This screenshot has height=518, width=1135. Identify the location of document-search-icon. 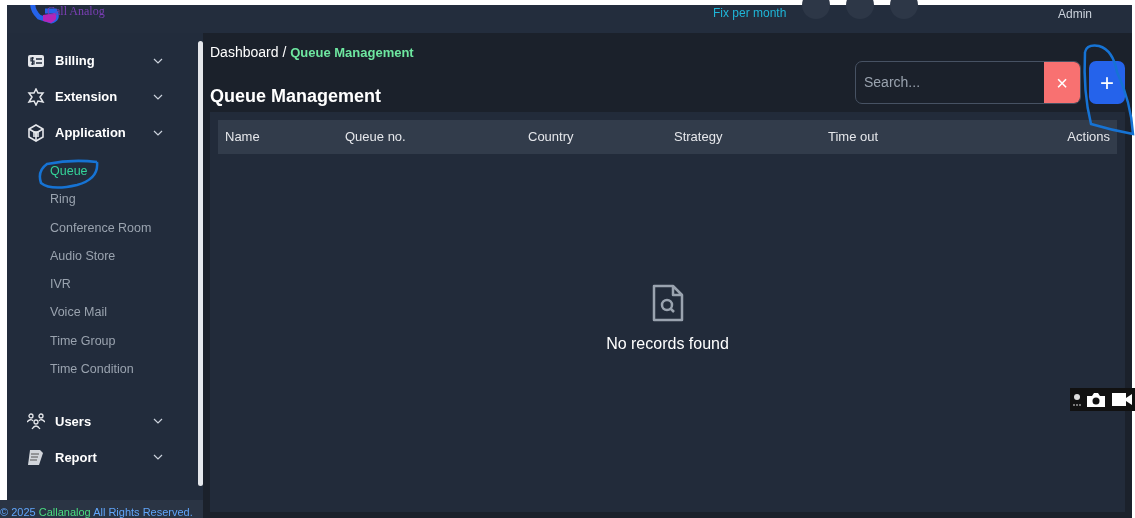
(667, 303).